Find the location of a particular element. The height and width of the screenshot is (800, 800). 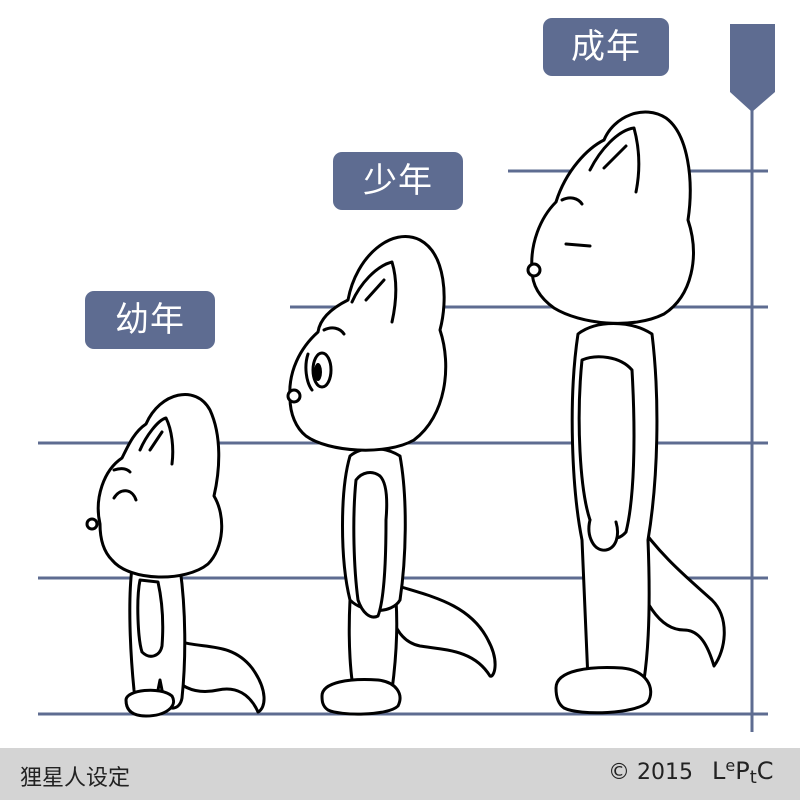

teen-foot is located at coordinates (361, 697).